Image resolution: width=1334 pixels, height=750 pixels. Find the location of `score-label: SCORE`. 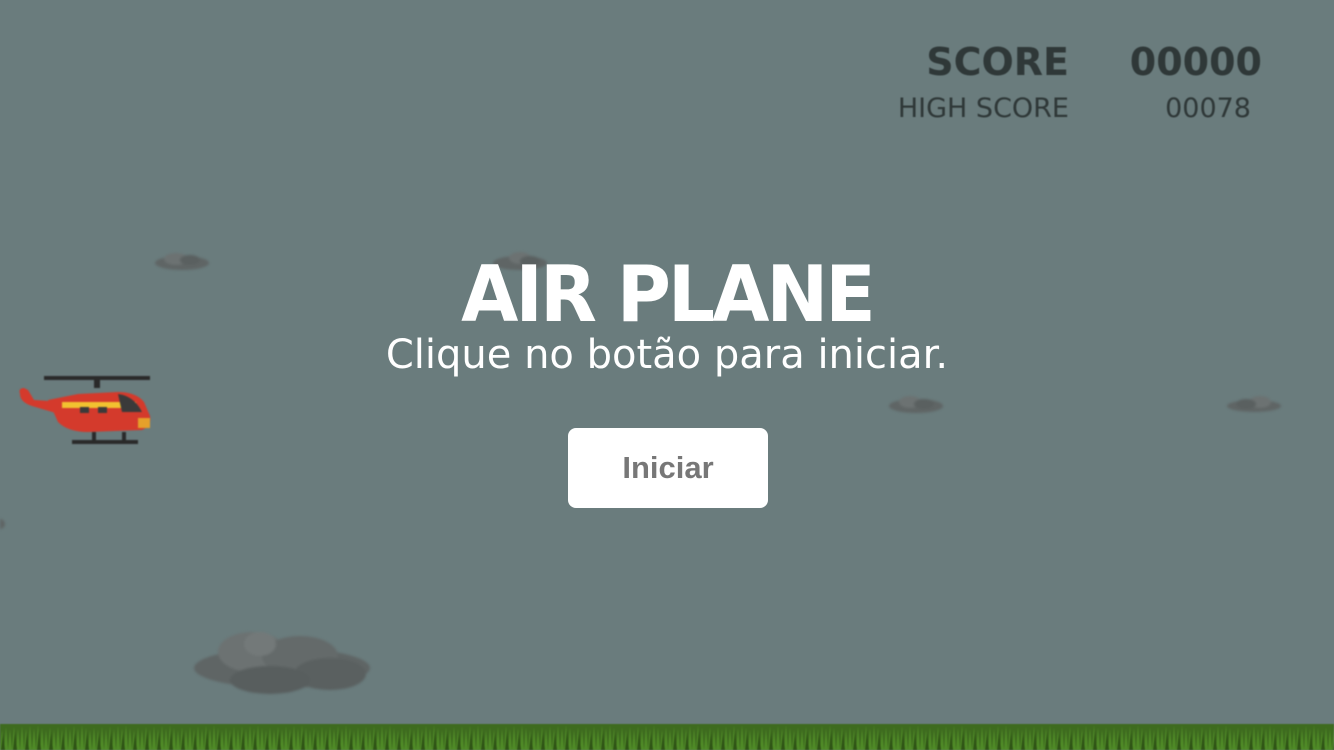

score-label: SCORE is located at coordinates (997, 62).